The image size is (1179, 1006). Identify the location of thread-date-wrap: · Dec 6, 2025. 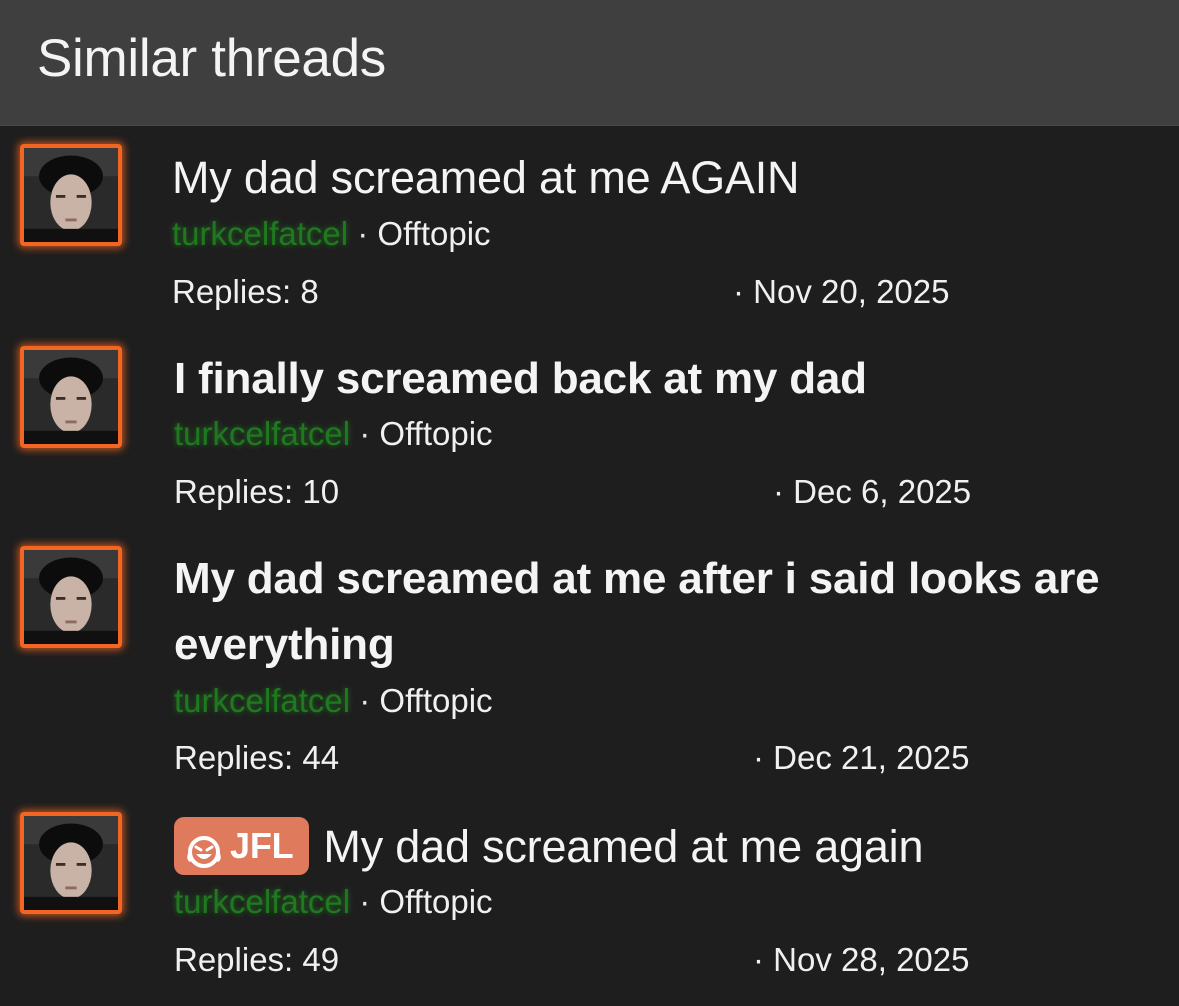
(872, 492).